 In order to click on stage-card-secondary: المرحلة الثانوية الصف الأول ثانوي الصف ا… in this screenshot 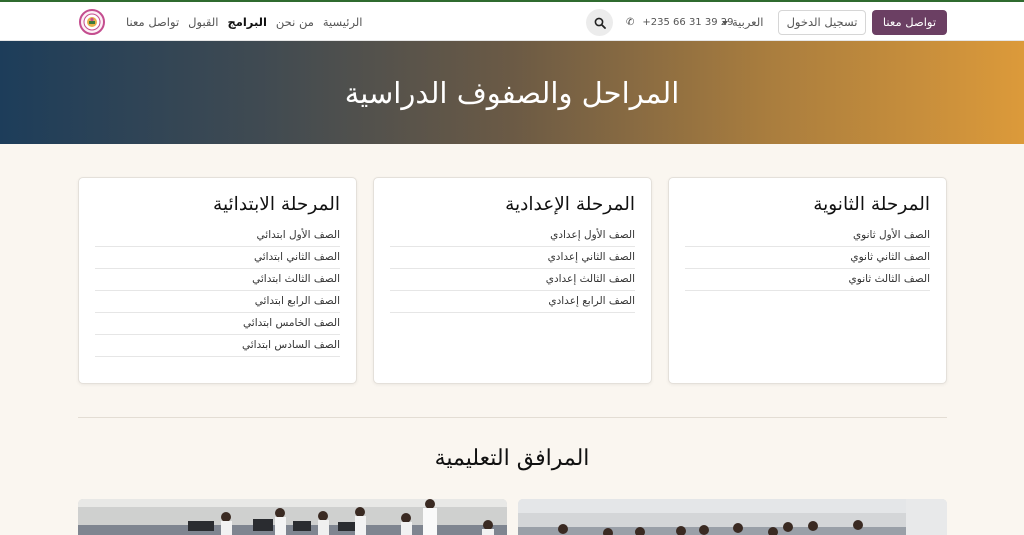, I will do `click(807, 280)`.